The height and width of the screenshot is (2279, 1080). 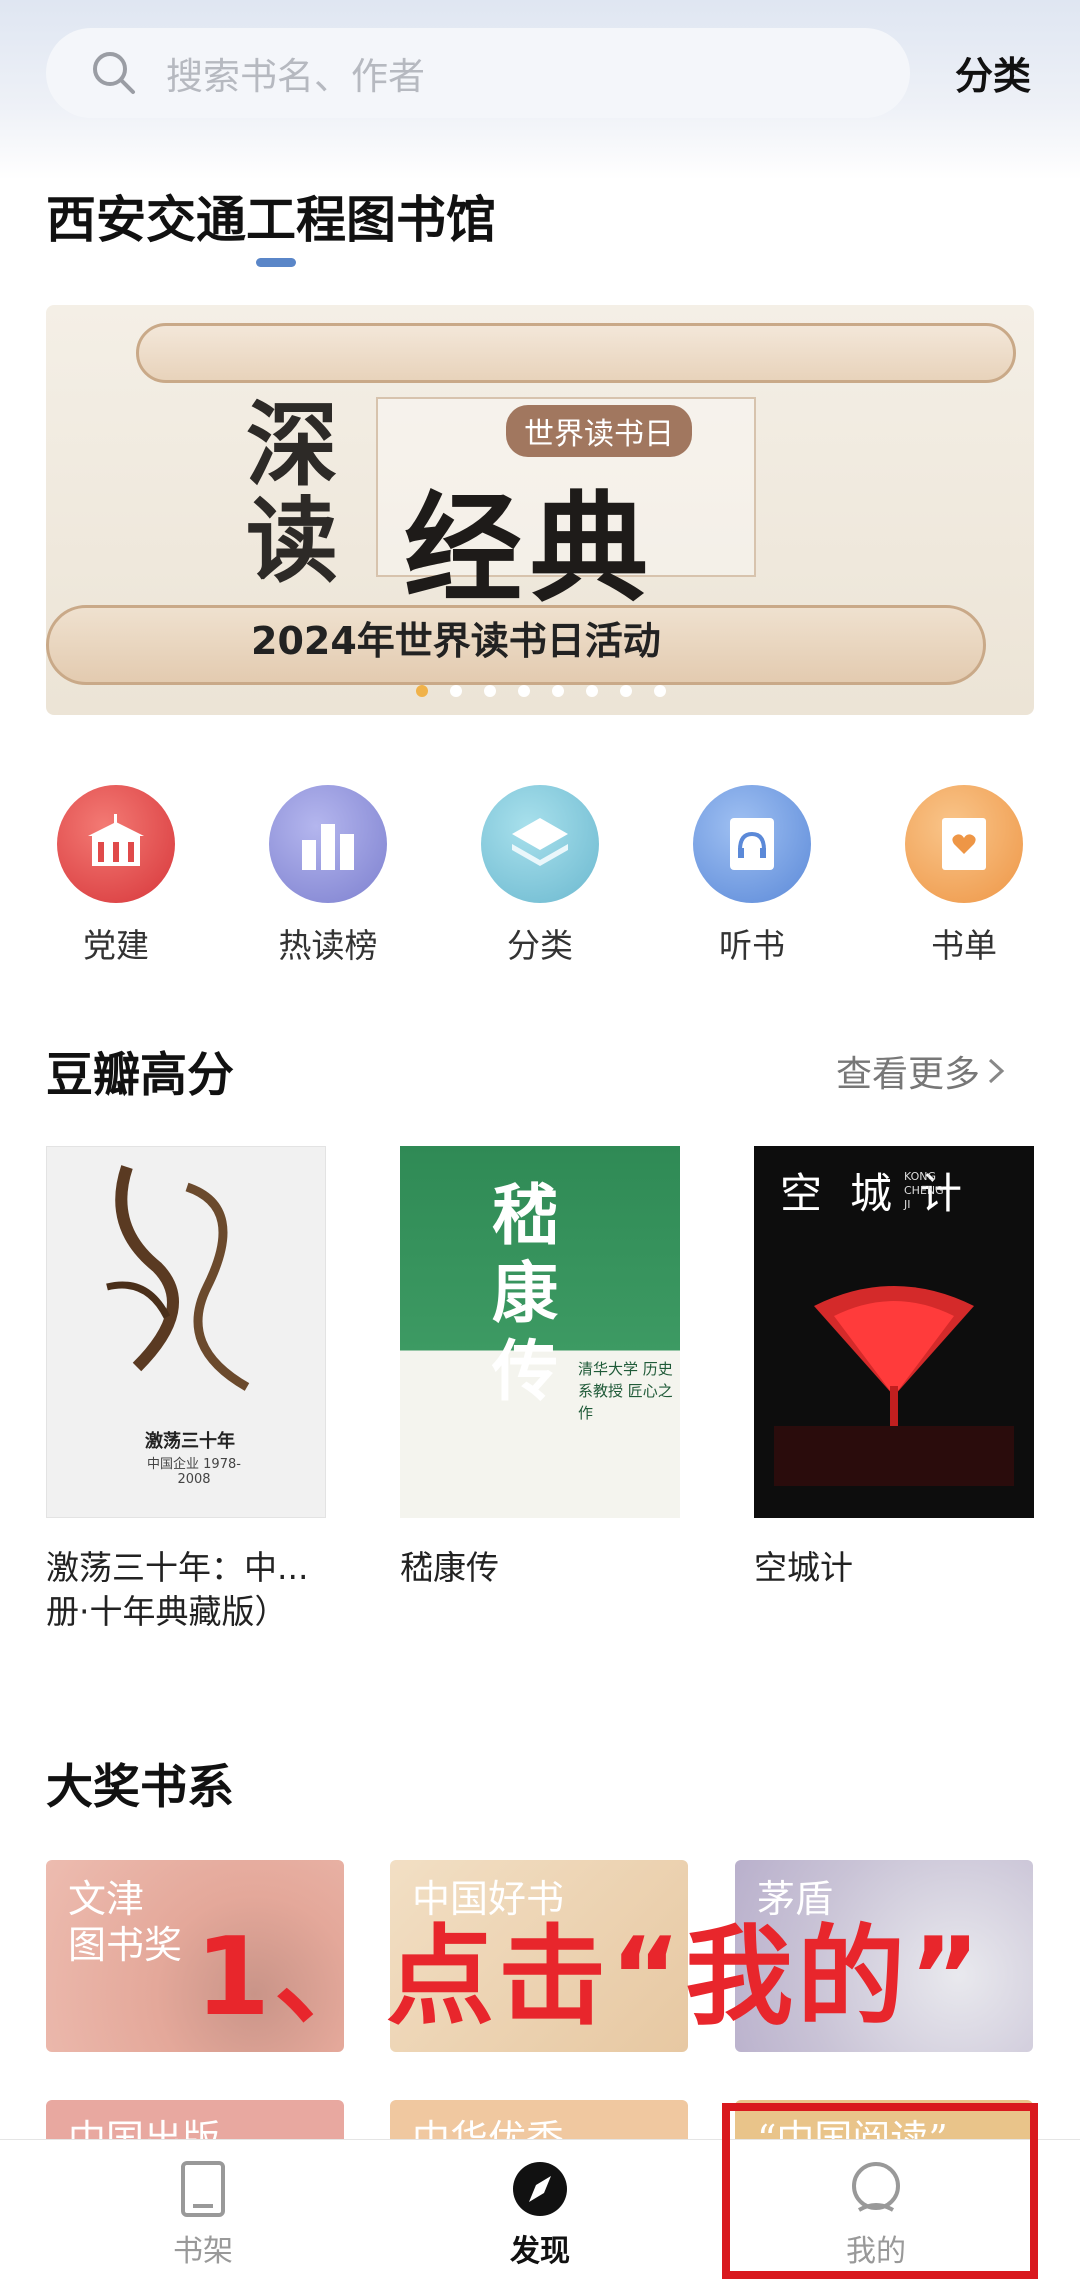 What do you see at coordinates (880, 2191) in the screenshot?
I see `highlight-box` at bounding box center [880, 2191].